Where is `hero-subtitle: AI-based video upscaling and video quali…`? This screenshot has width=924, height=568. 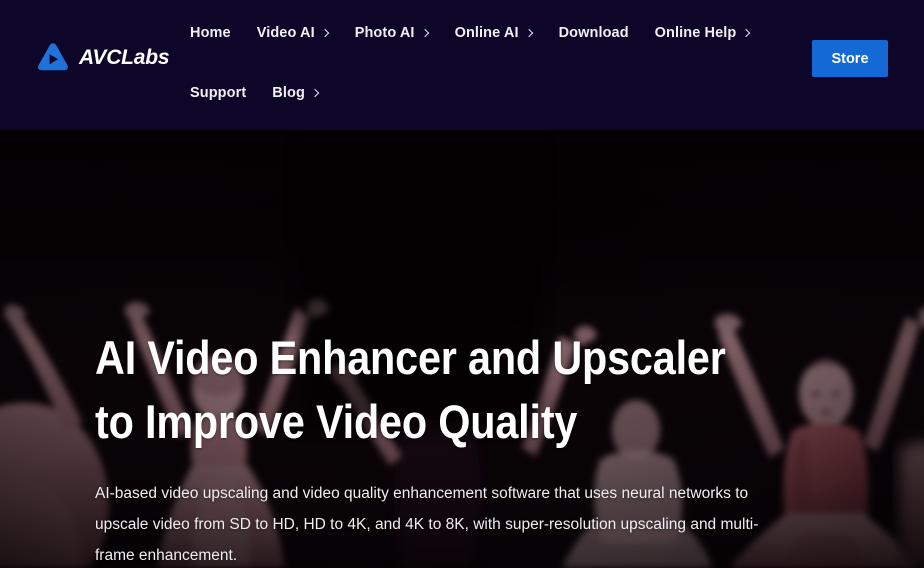
hero-subtitle: AI-based video upscaling and video quali… is located at coordinates (427, 524).